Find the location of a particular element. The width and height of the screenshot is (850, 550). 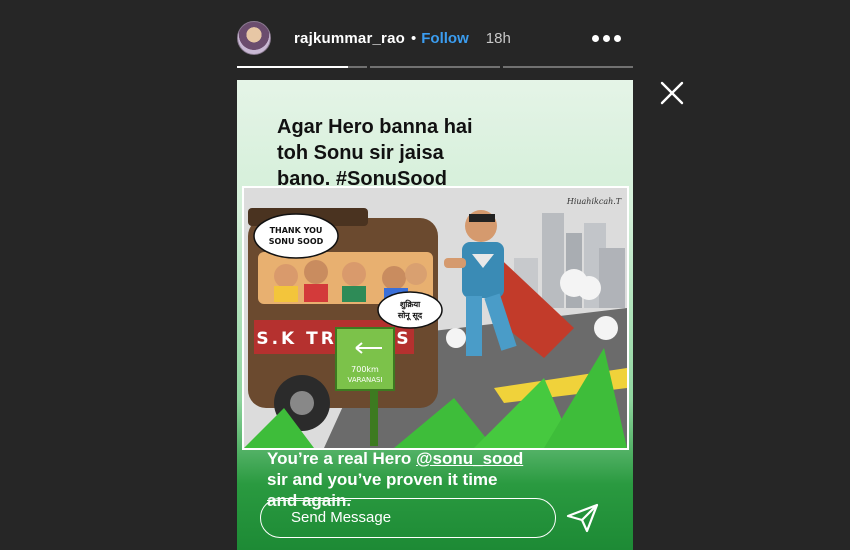

story-progress is located at coordinates (435, 67).